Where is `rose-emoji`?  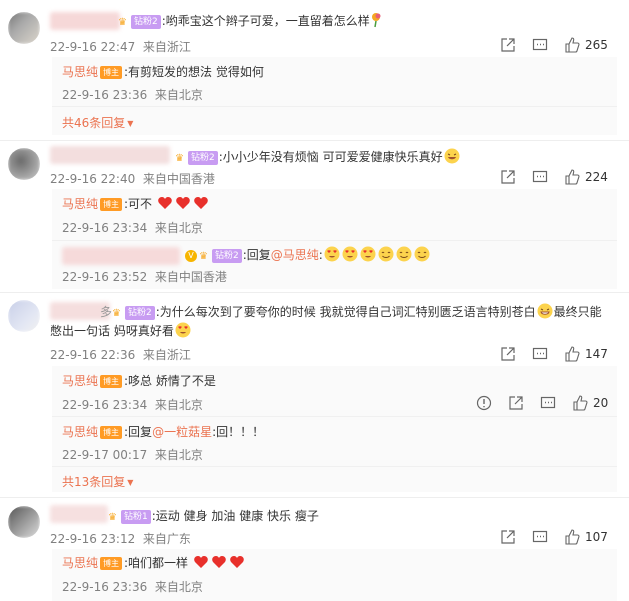
rose-emoji is located at coordinates (377, 20).